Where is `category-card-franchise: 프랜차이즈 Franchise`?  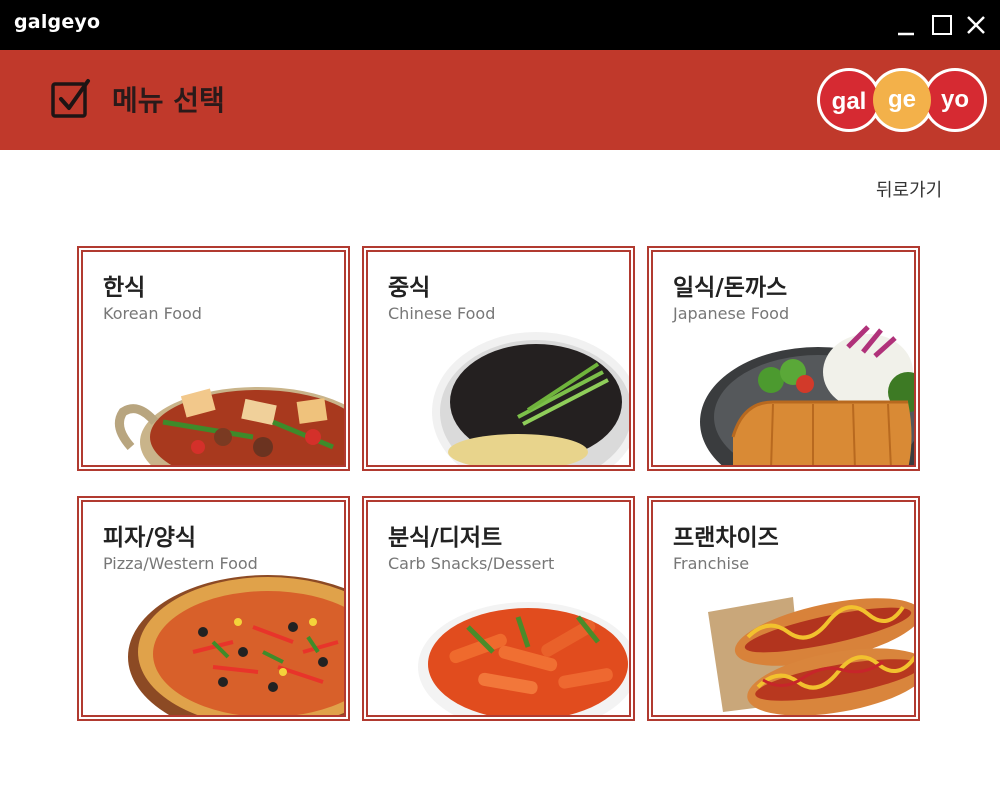
category-card-franchise: 프랜차이즈 Franchise is located at coordinates (783, 608).